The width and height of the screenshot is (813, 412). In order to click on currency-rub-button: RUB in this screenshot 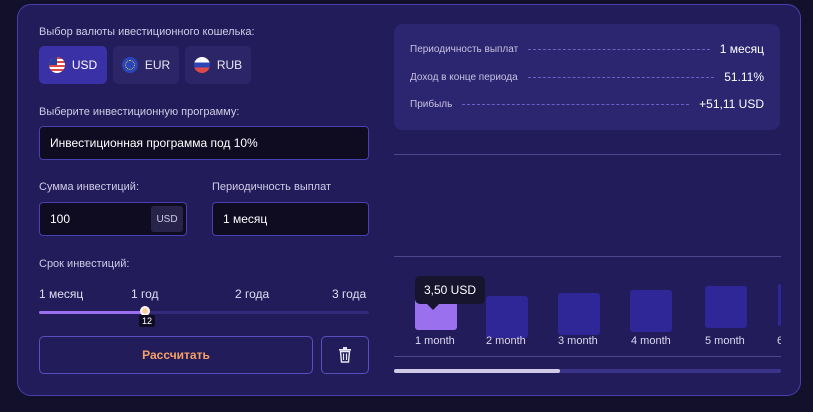, I will do `click(218, 65)`.